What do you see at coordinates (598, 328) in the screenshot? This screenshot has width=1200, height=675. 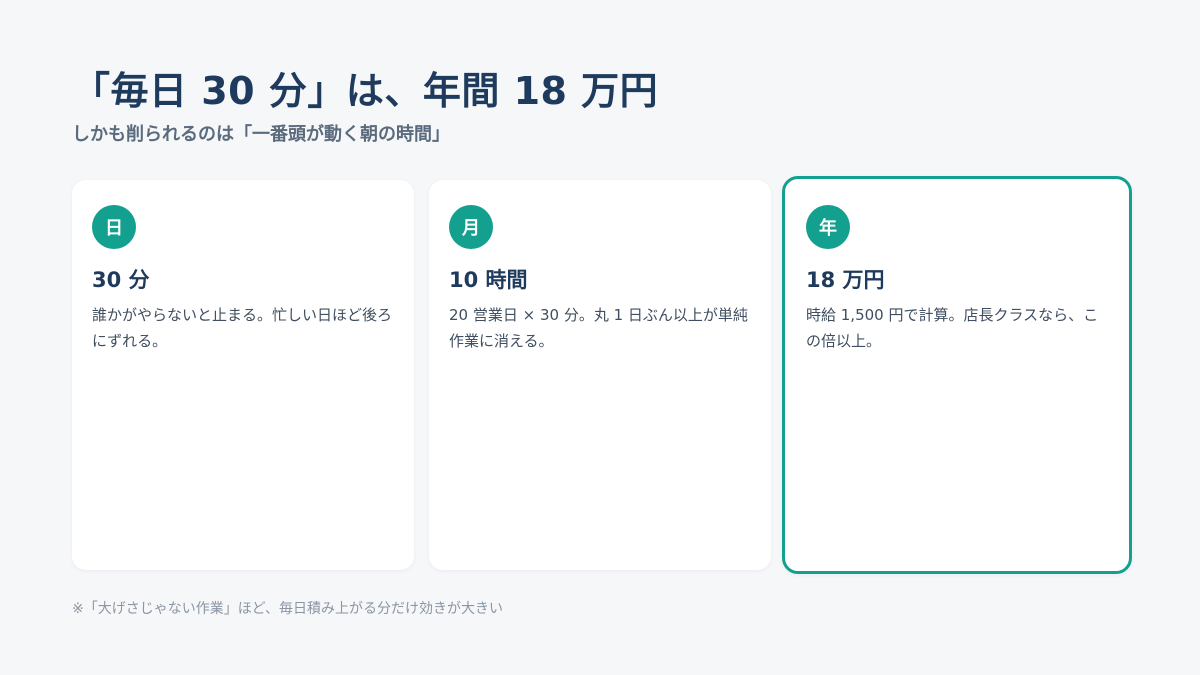 I see `card-monthly-body: 20 営業日 × 30 分。丸 1 日ぶん以上が単純作業に消える。` at bounding box center [598, 328].